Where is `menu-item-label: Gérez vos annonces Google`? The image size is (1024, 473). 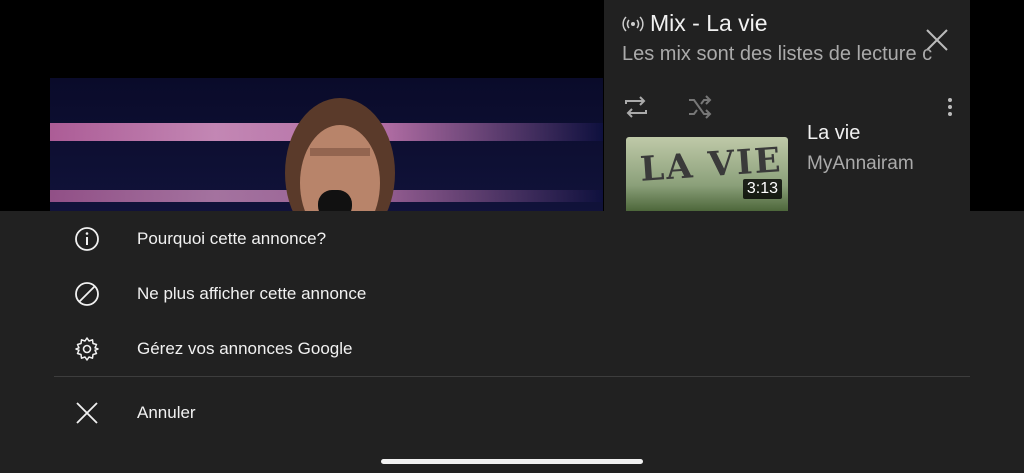 menu-item-label: Gérez vos annonces Google is located at coordinates (245, 348).